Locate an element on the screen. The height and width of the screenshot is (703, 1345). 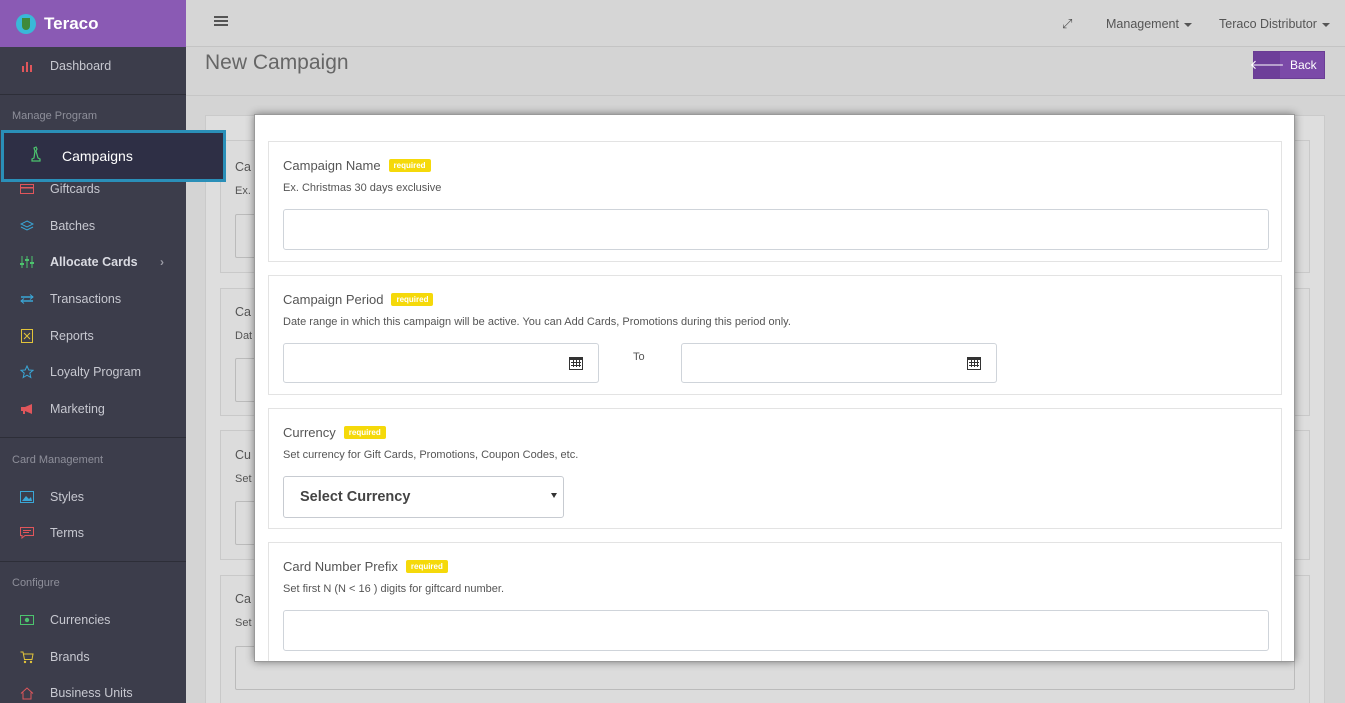
sidebar-item-label: Transactions is located at coordinates (86, 299).